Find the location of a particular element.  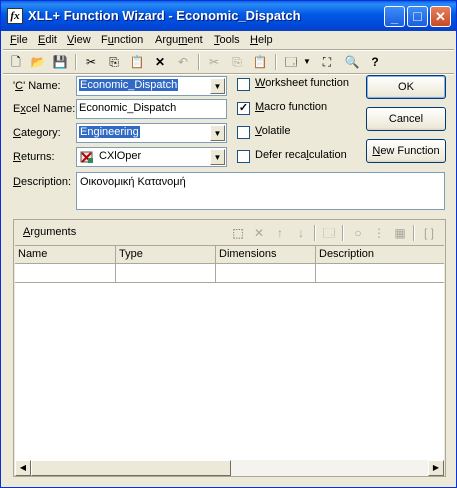

macro-function-label-accel: M is located at coordinates (260, 107).